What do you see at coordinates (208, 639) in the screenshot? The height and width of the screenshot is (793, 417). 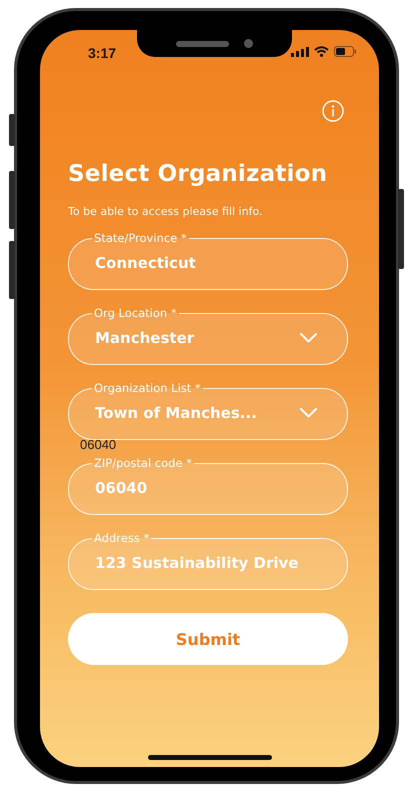 I see `submit-button: Submit` at bounding box center [208, 639].